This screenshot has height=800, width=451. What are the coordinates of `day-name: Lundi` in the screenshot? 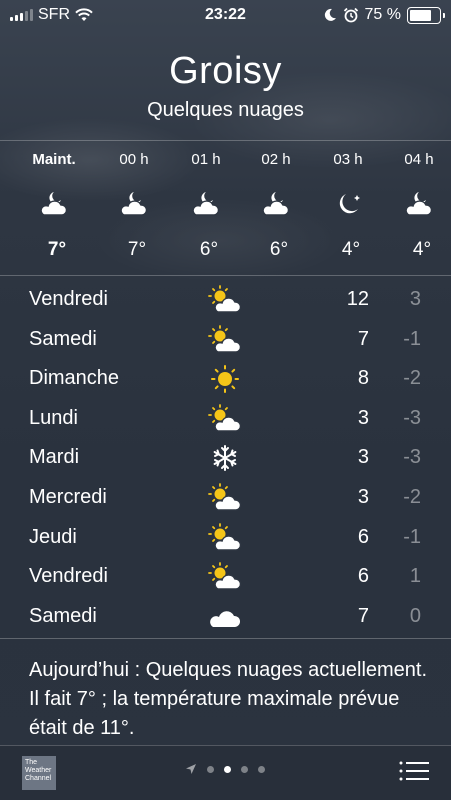 It's located at (53, 417).